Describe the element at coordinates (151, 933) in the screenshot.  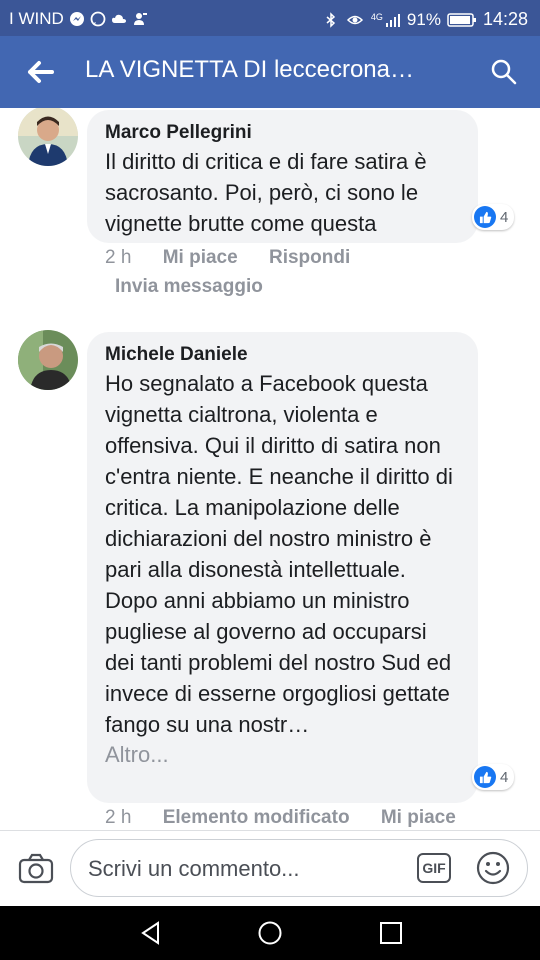
I see `nav-back-icon` at that location.